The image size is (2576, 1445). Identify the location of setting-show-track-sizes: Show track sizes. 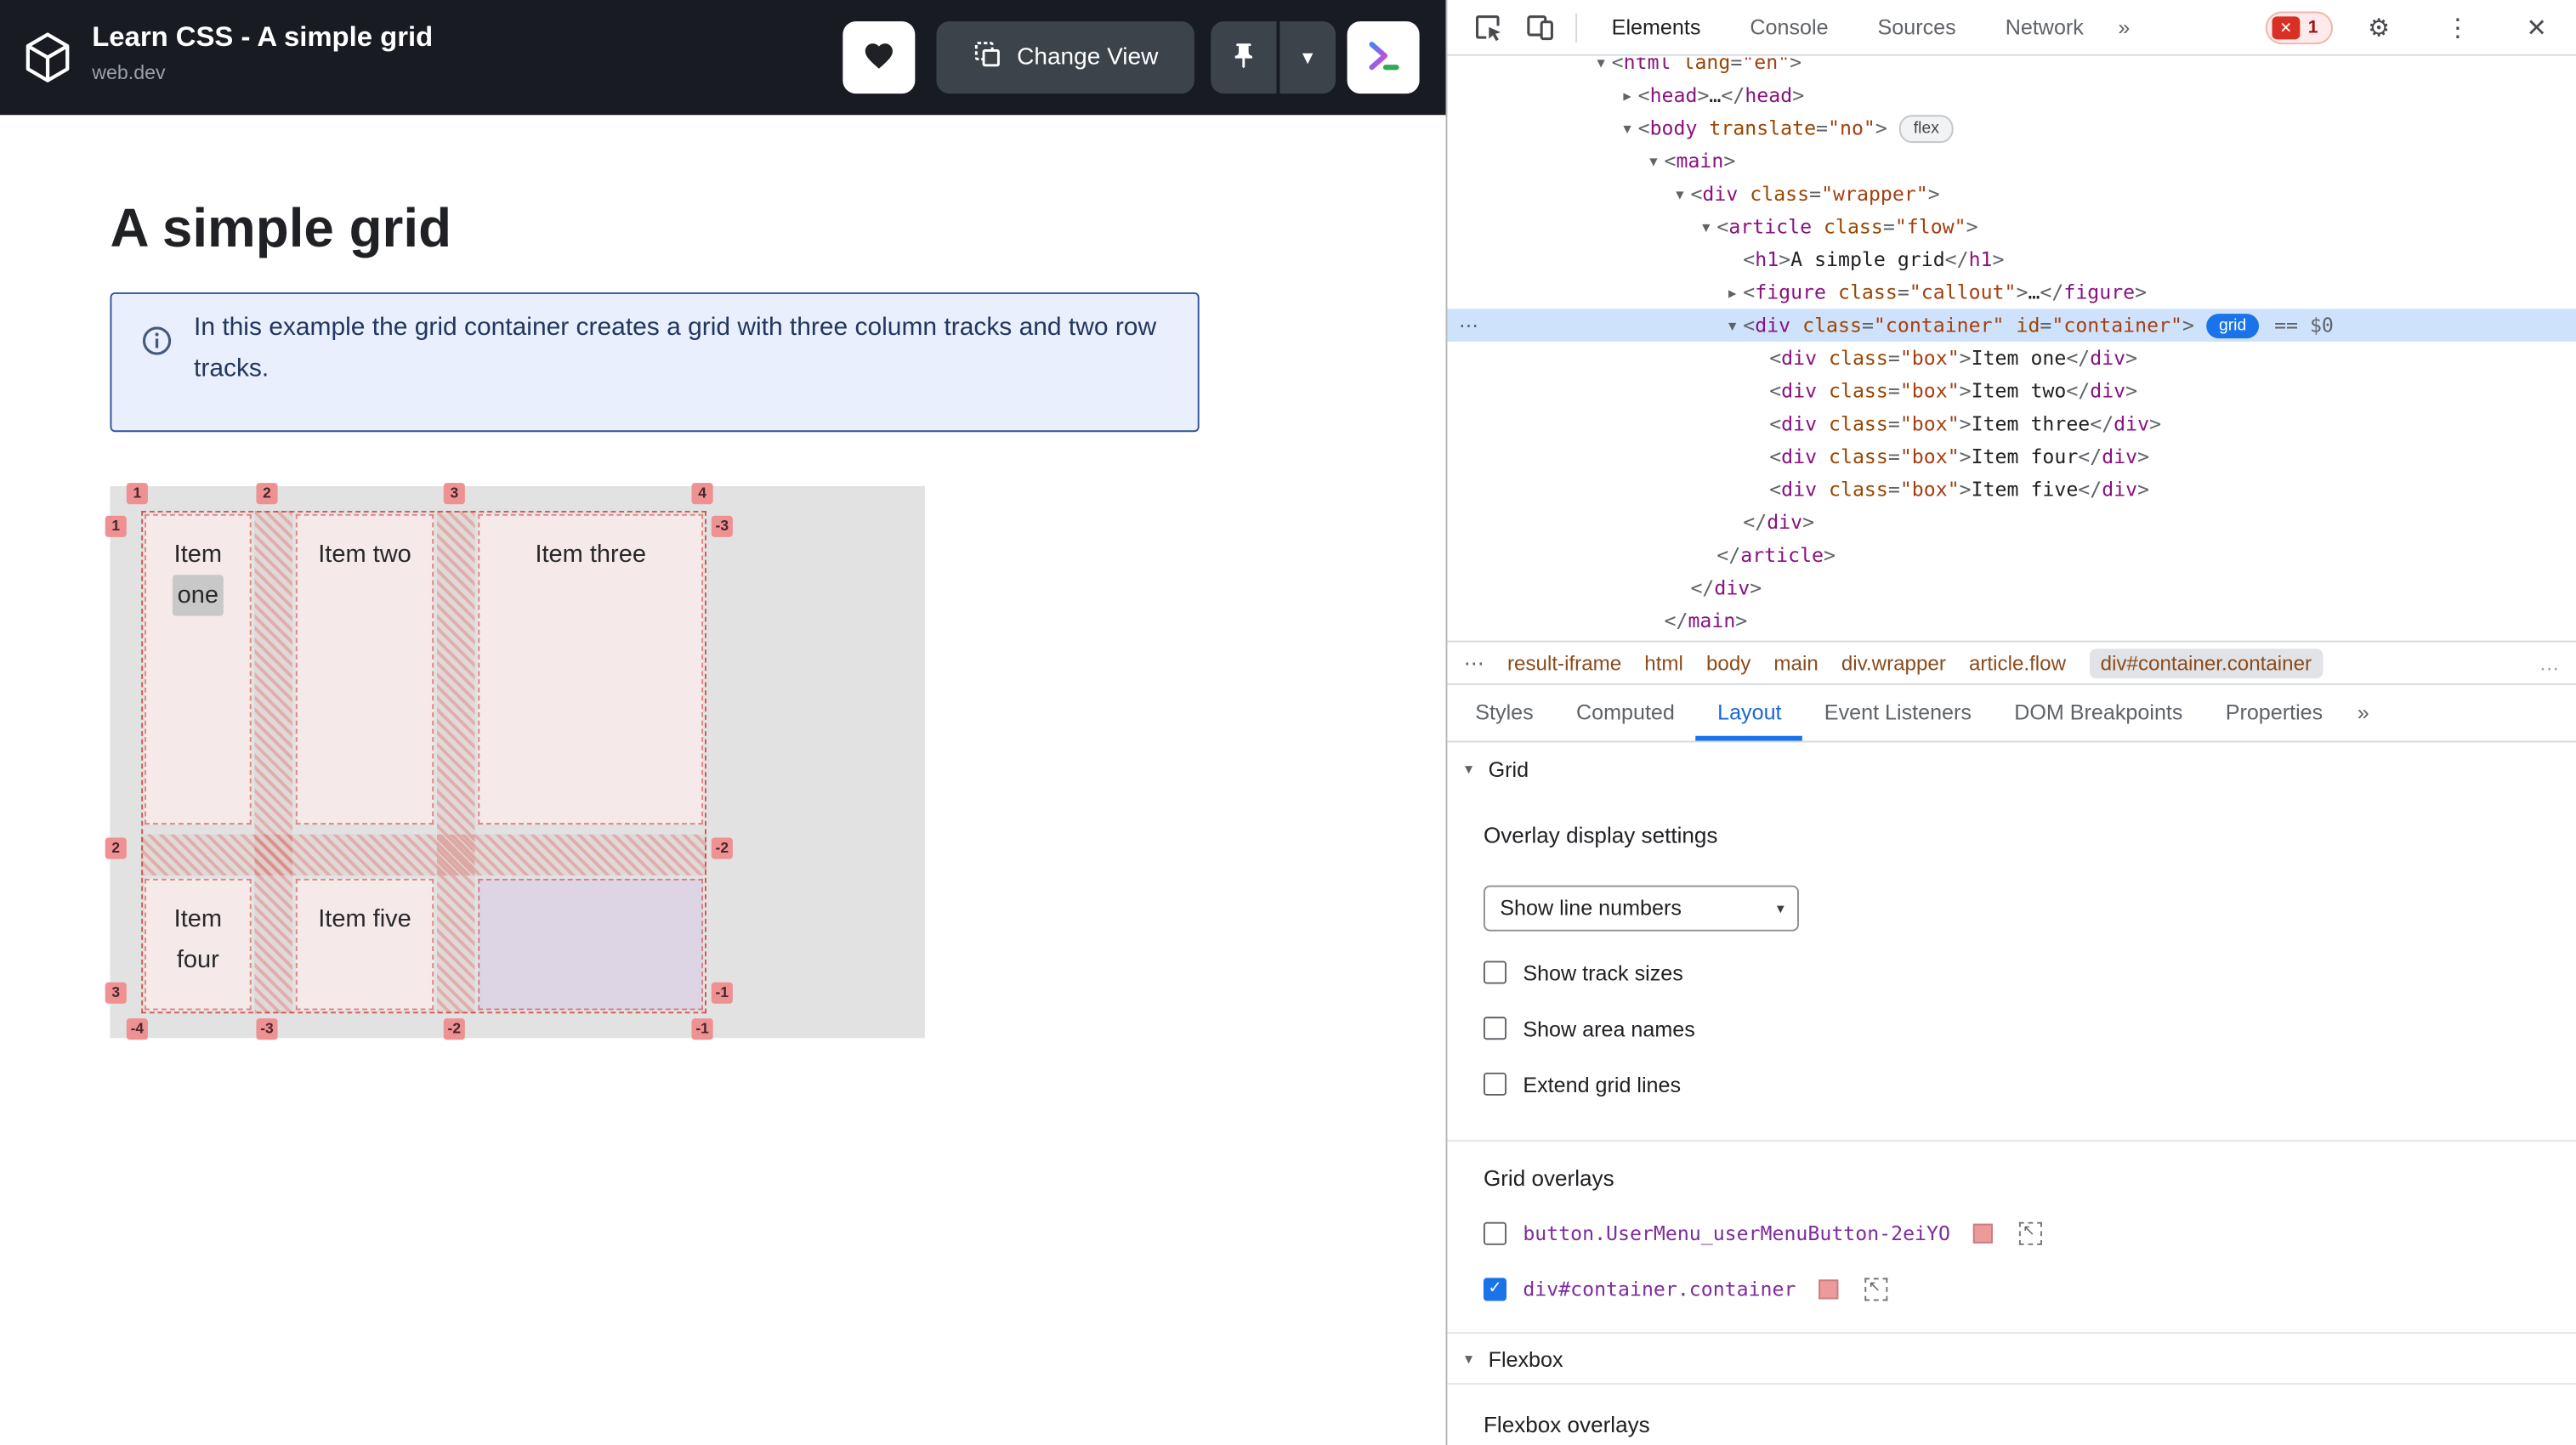
(2018, 973).